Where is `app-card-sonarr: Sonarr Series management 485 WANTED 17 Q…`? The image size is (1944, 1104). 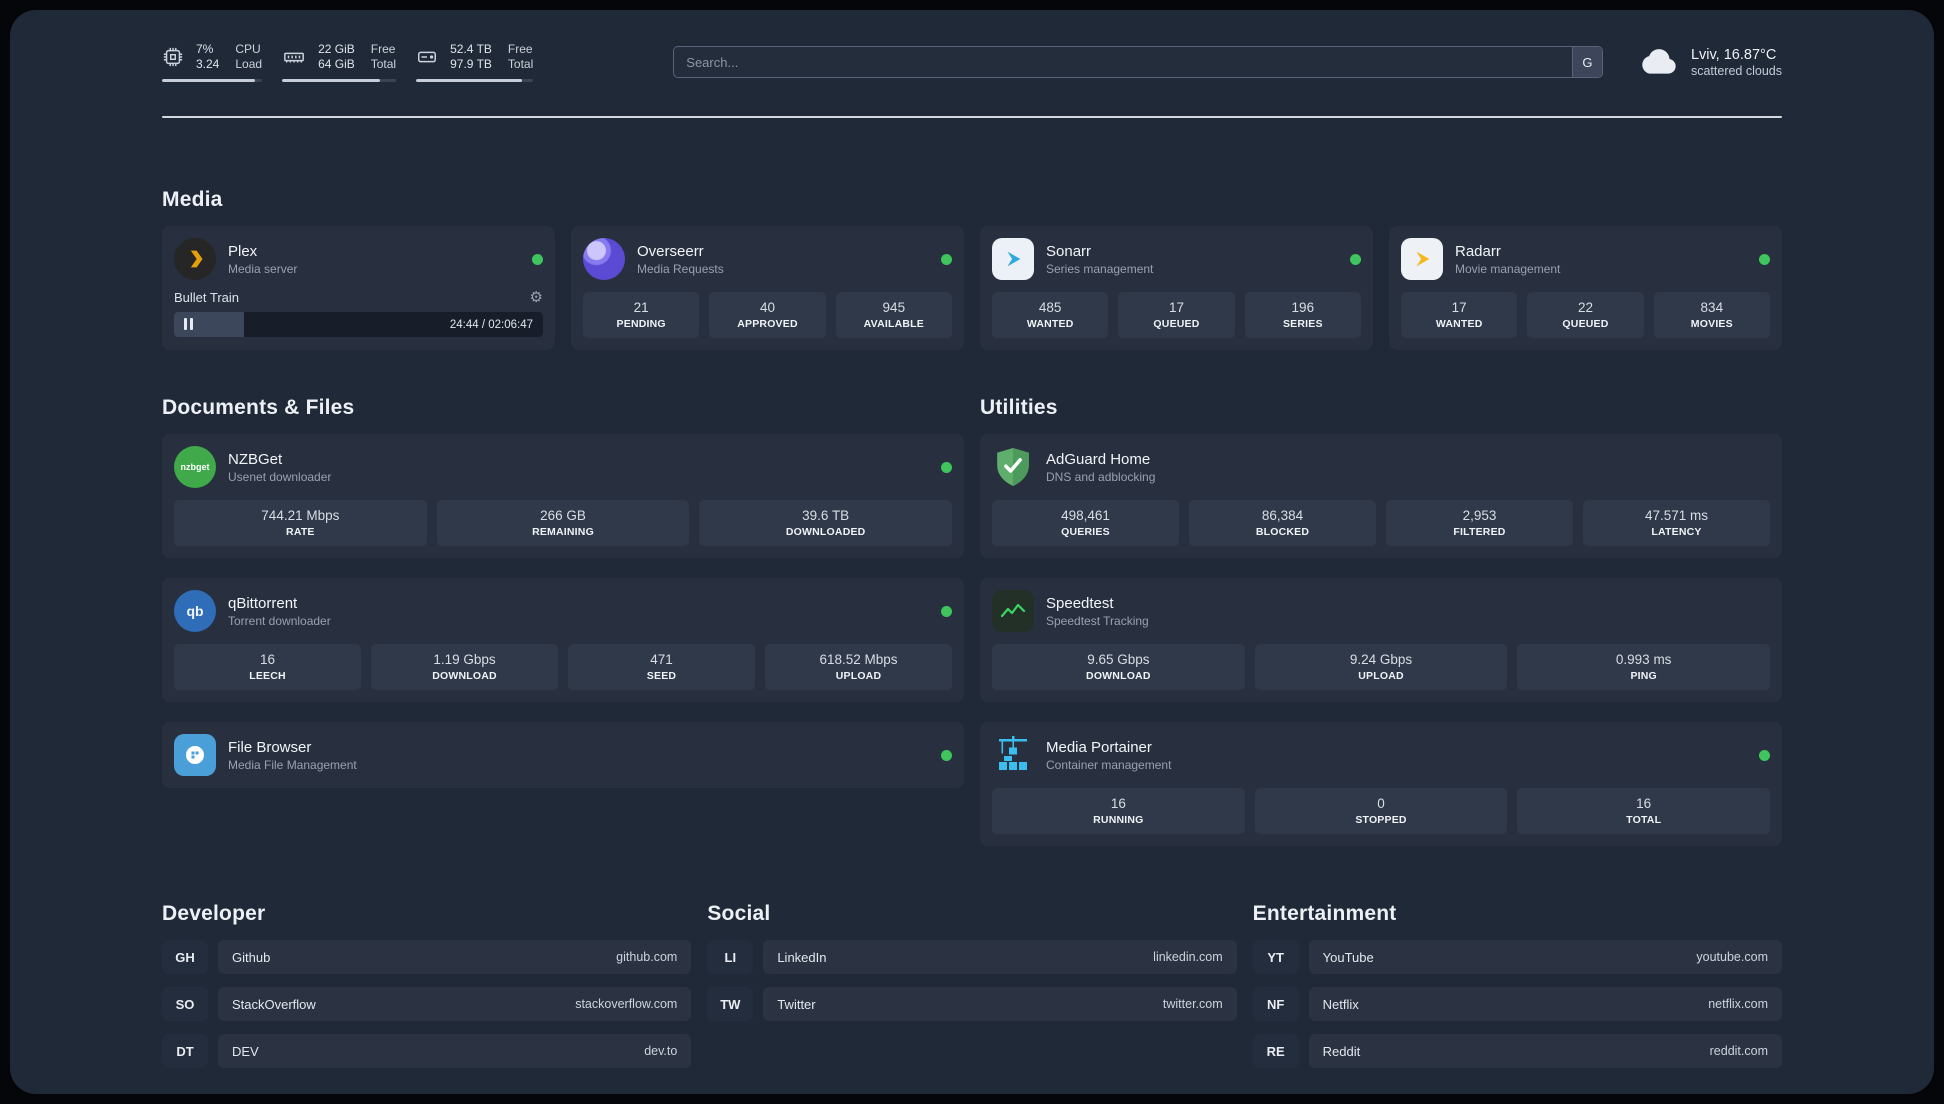
app-card-sonarr: Sonarr Series management 485 WANTED 17 Q… is located at coordinates (1176, 288).